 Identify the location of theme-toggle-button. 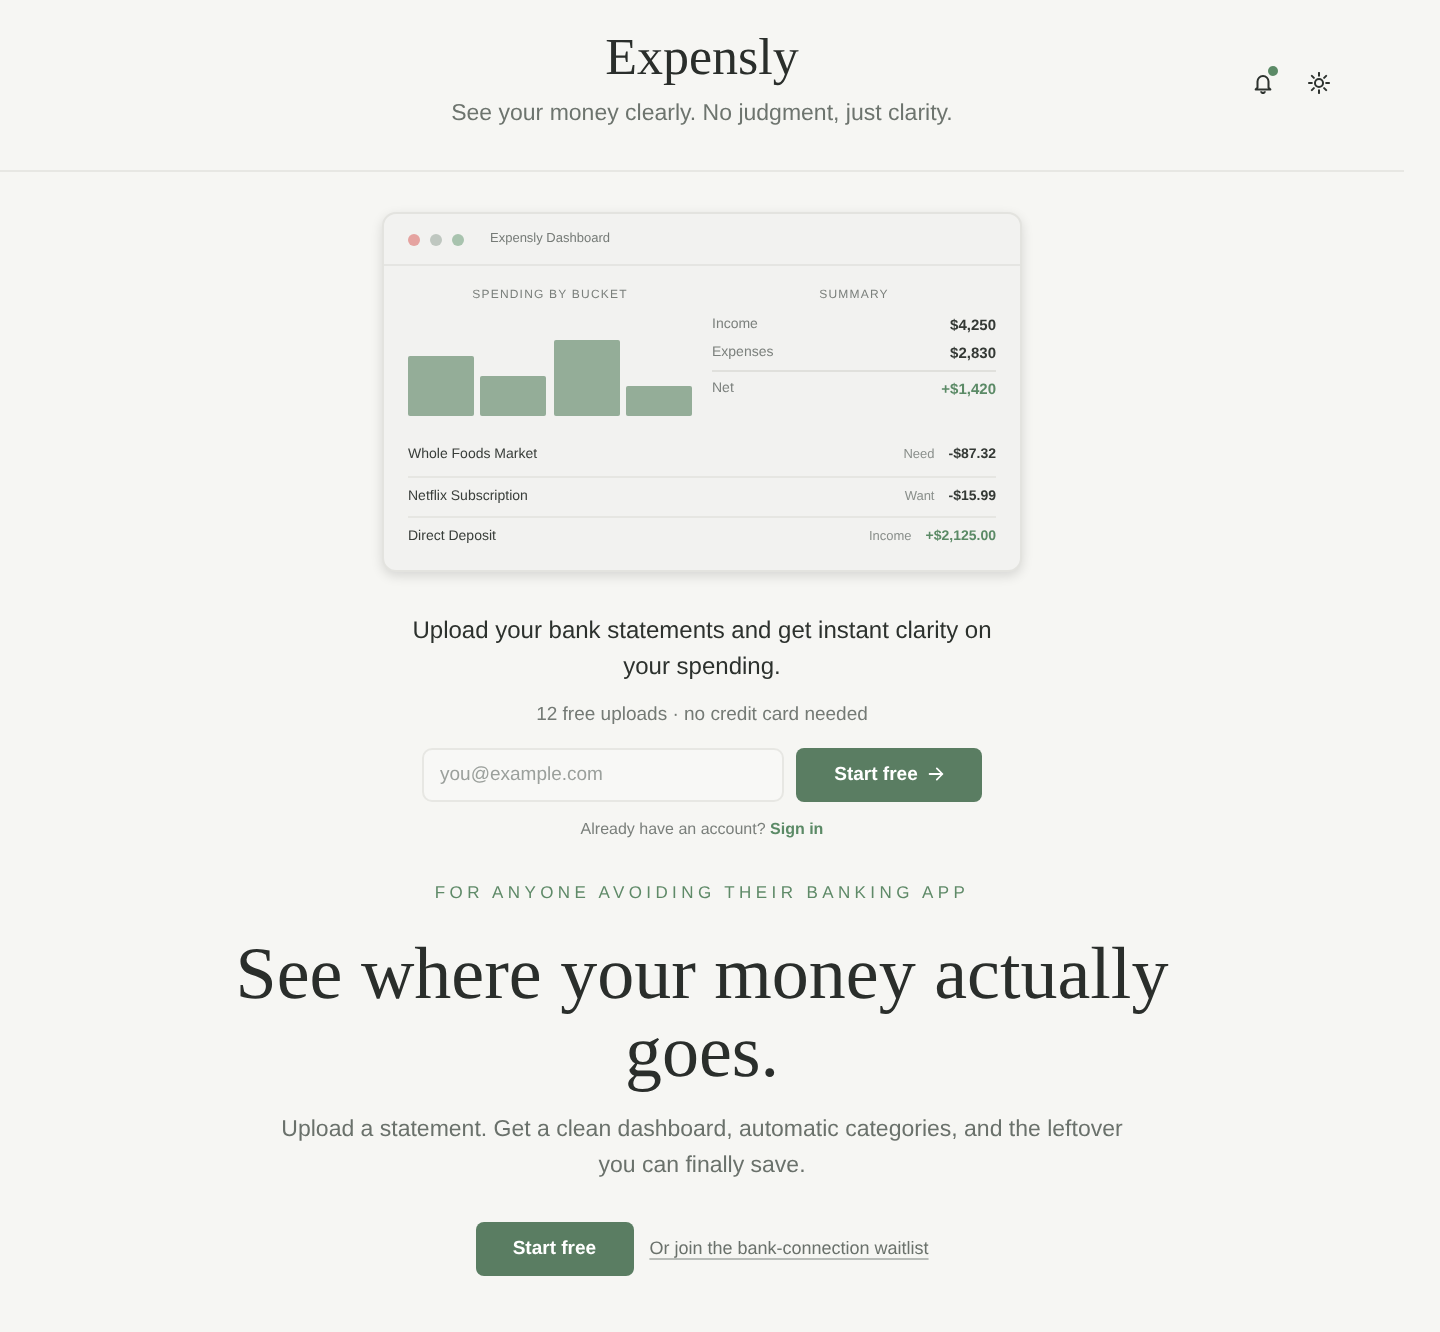
(1318, 82).